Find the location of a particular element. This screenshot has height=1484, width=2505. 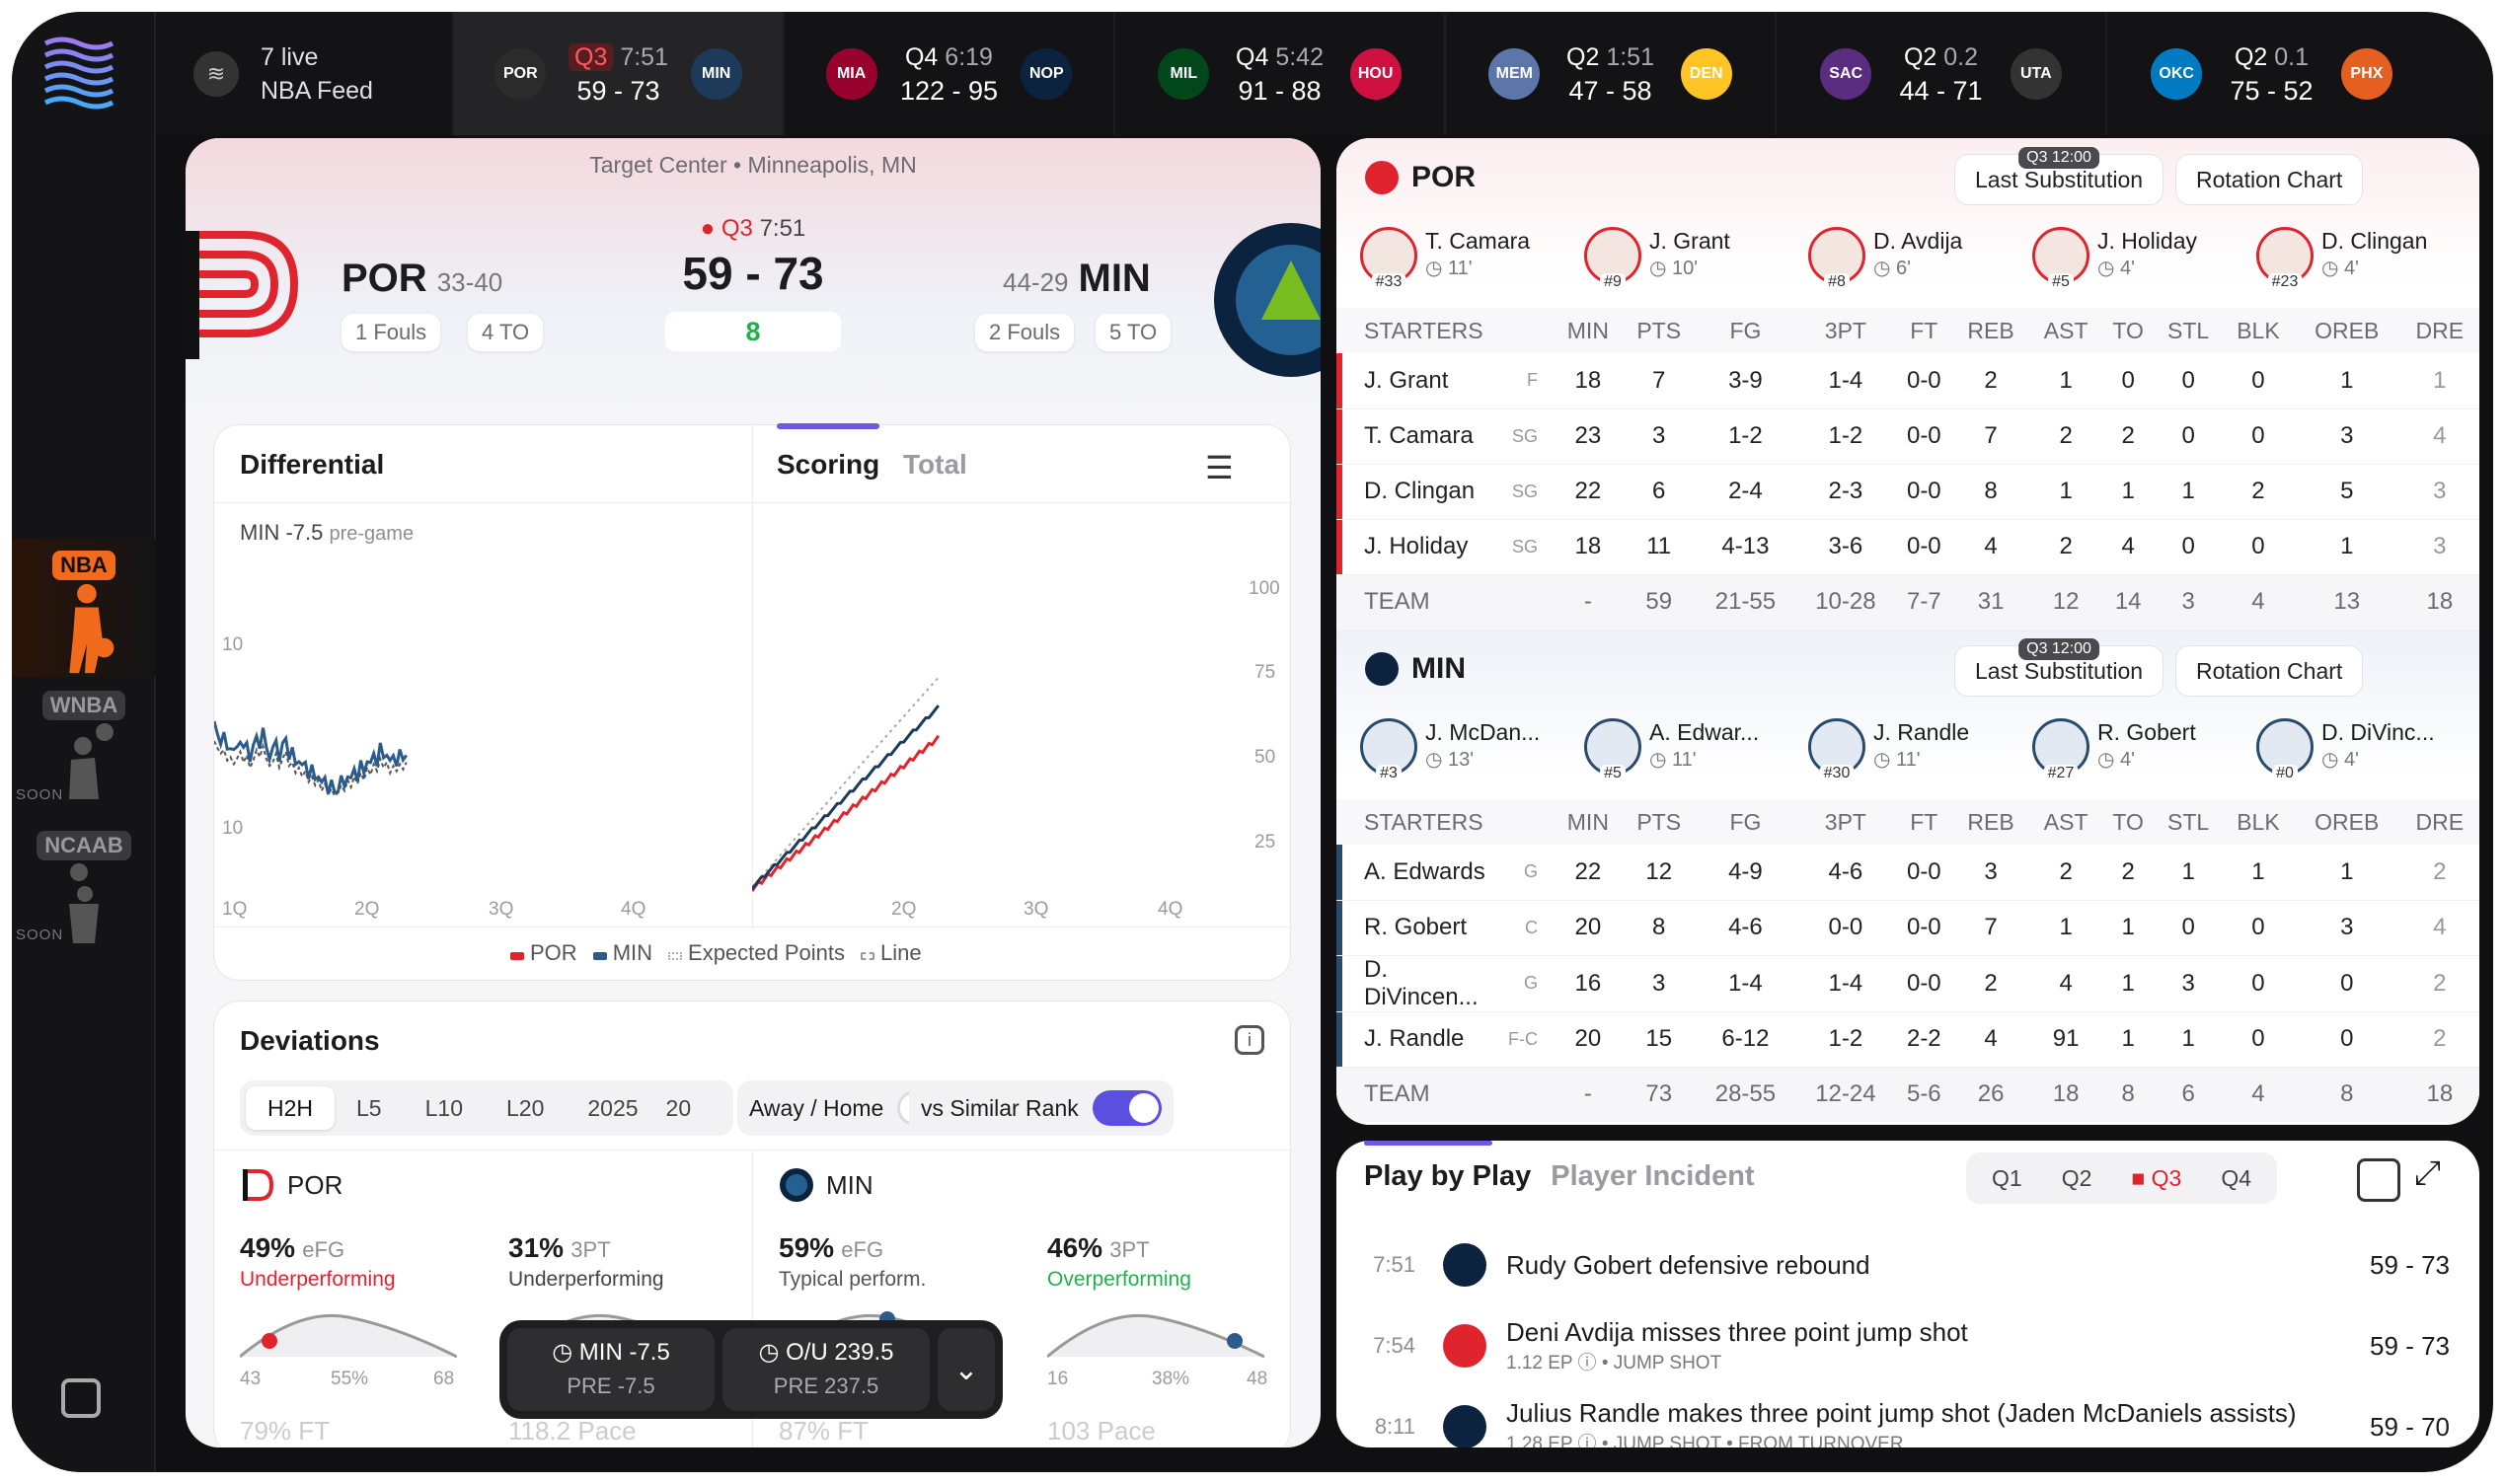

tab-l5: L5 is located at coordinates (369, 1108).